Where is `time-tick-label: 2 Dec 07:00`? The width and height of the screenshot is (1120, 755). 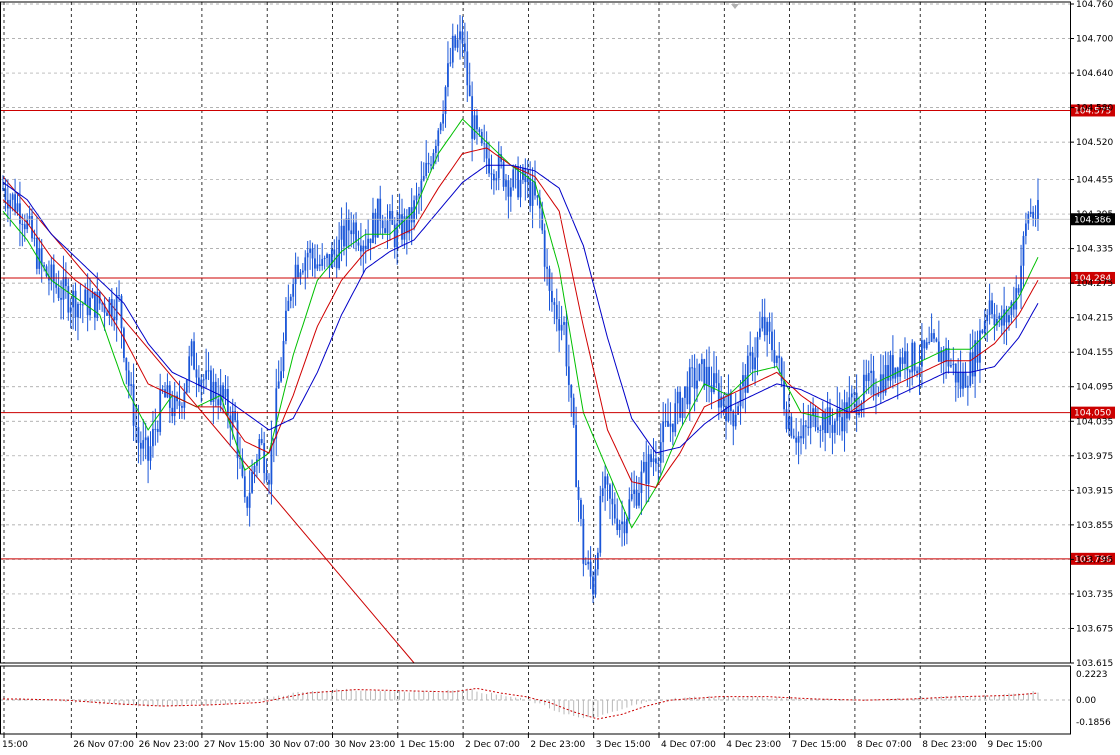
time-tick-label: 2 Dec 07:00 is located at coordinates (492, 745).